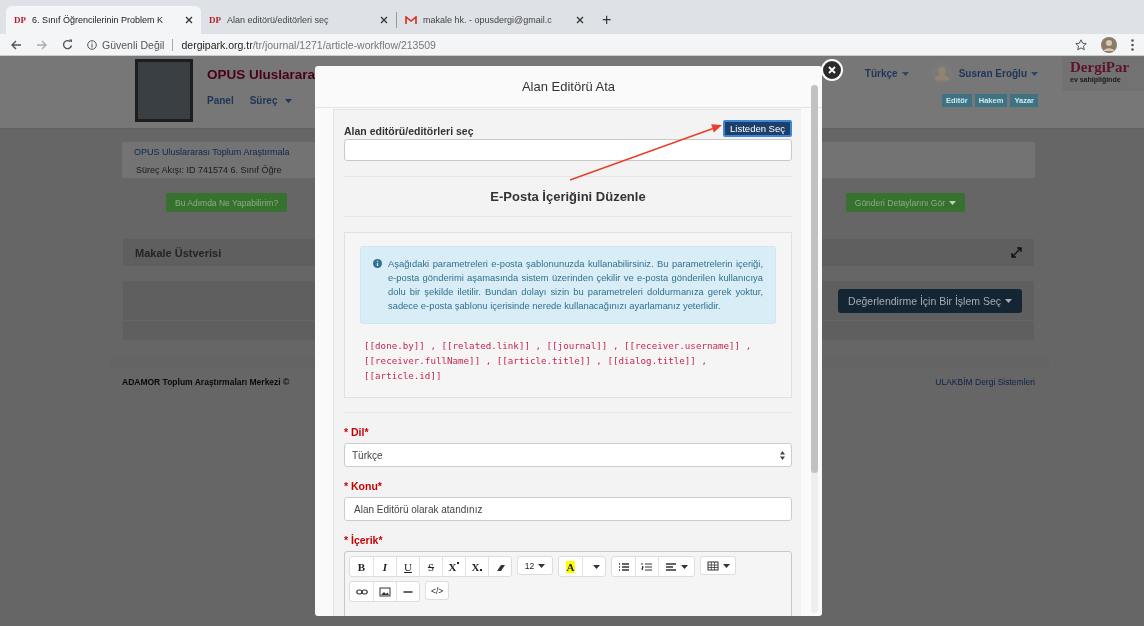 This screenshot has height=626, width=1144. Describe the element at coordinates (568, 455) in the screenshot. I see `language-select: Türkçe` at that location.